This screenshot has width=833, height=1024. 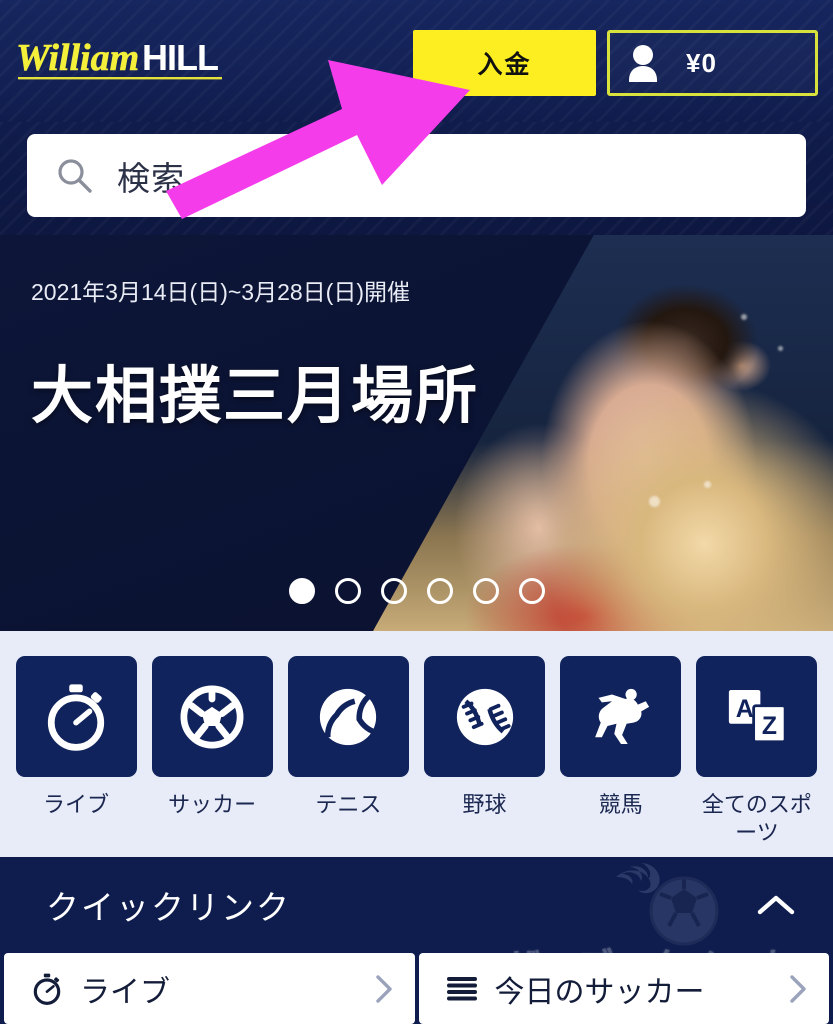 I want to click on quick-link-label: 今日のサッカー, so click(x=599, y=992).